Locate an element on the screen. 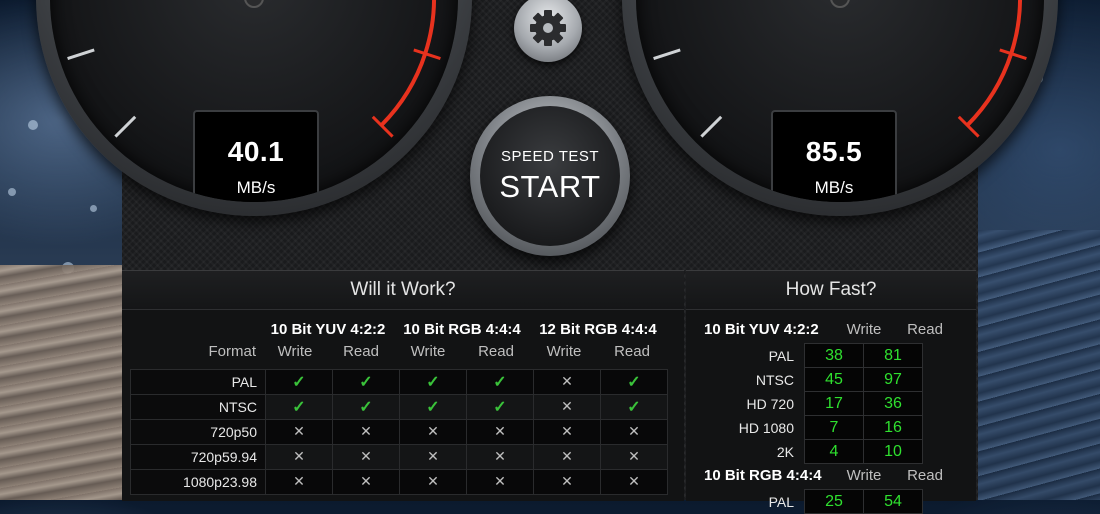 This screenshot has width=1100, height=514. read-speed-cell: 36 is located at coordinates (893, 403).